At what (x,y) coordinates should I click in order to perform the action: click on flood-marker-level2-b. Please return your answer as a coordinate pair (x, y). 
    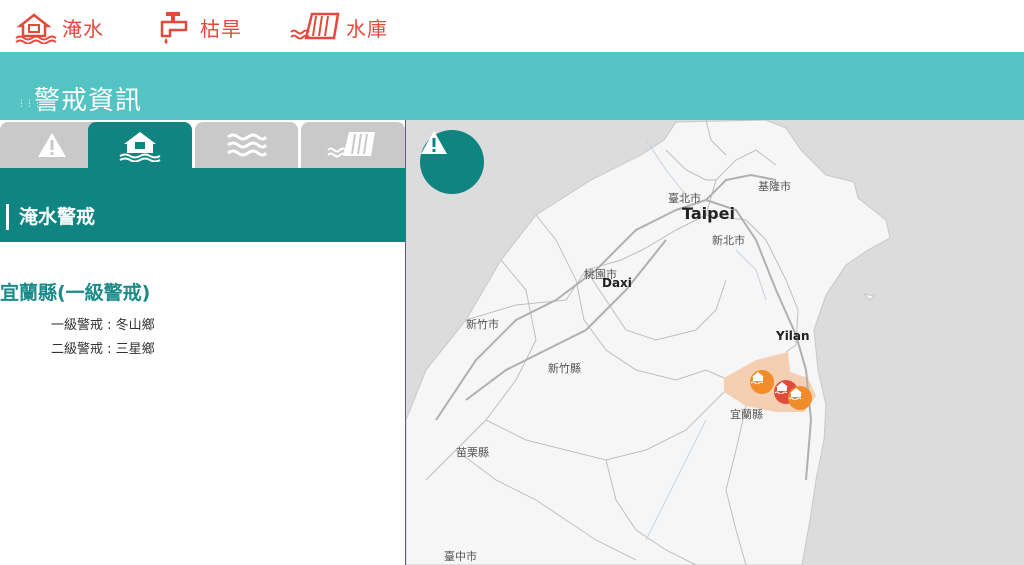
    Looking at the image, I should click on (800, 398).